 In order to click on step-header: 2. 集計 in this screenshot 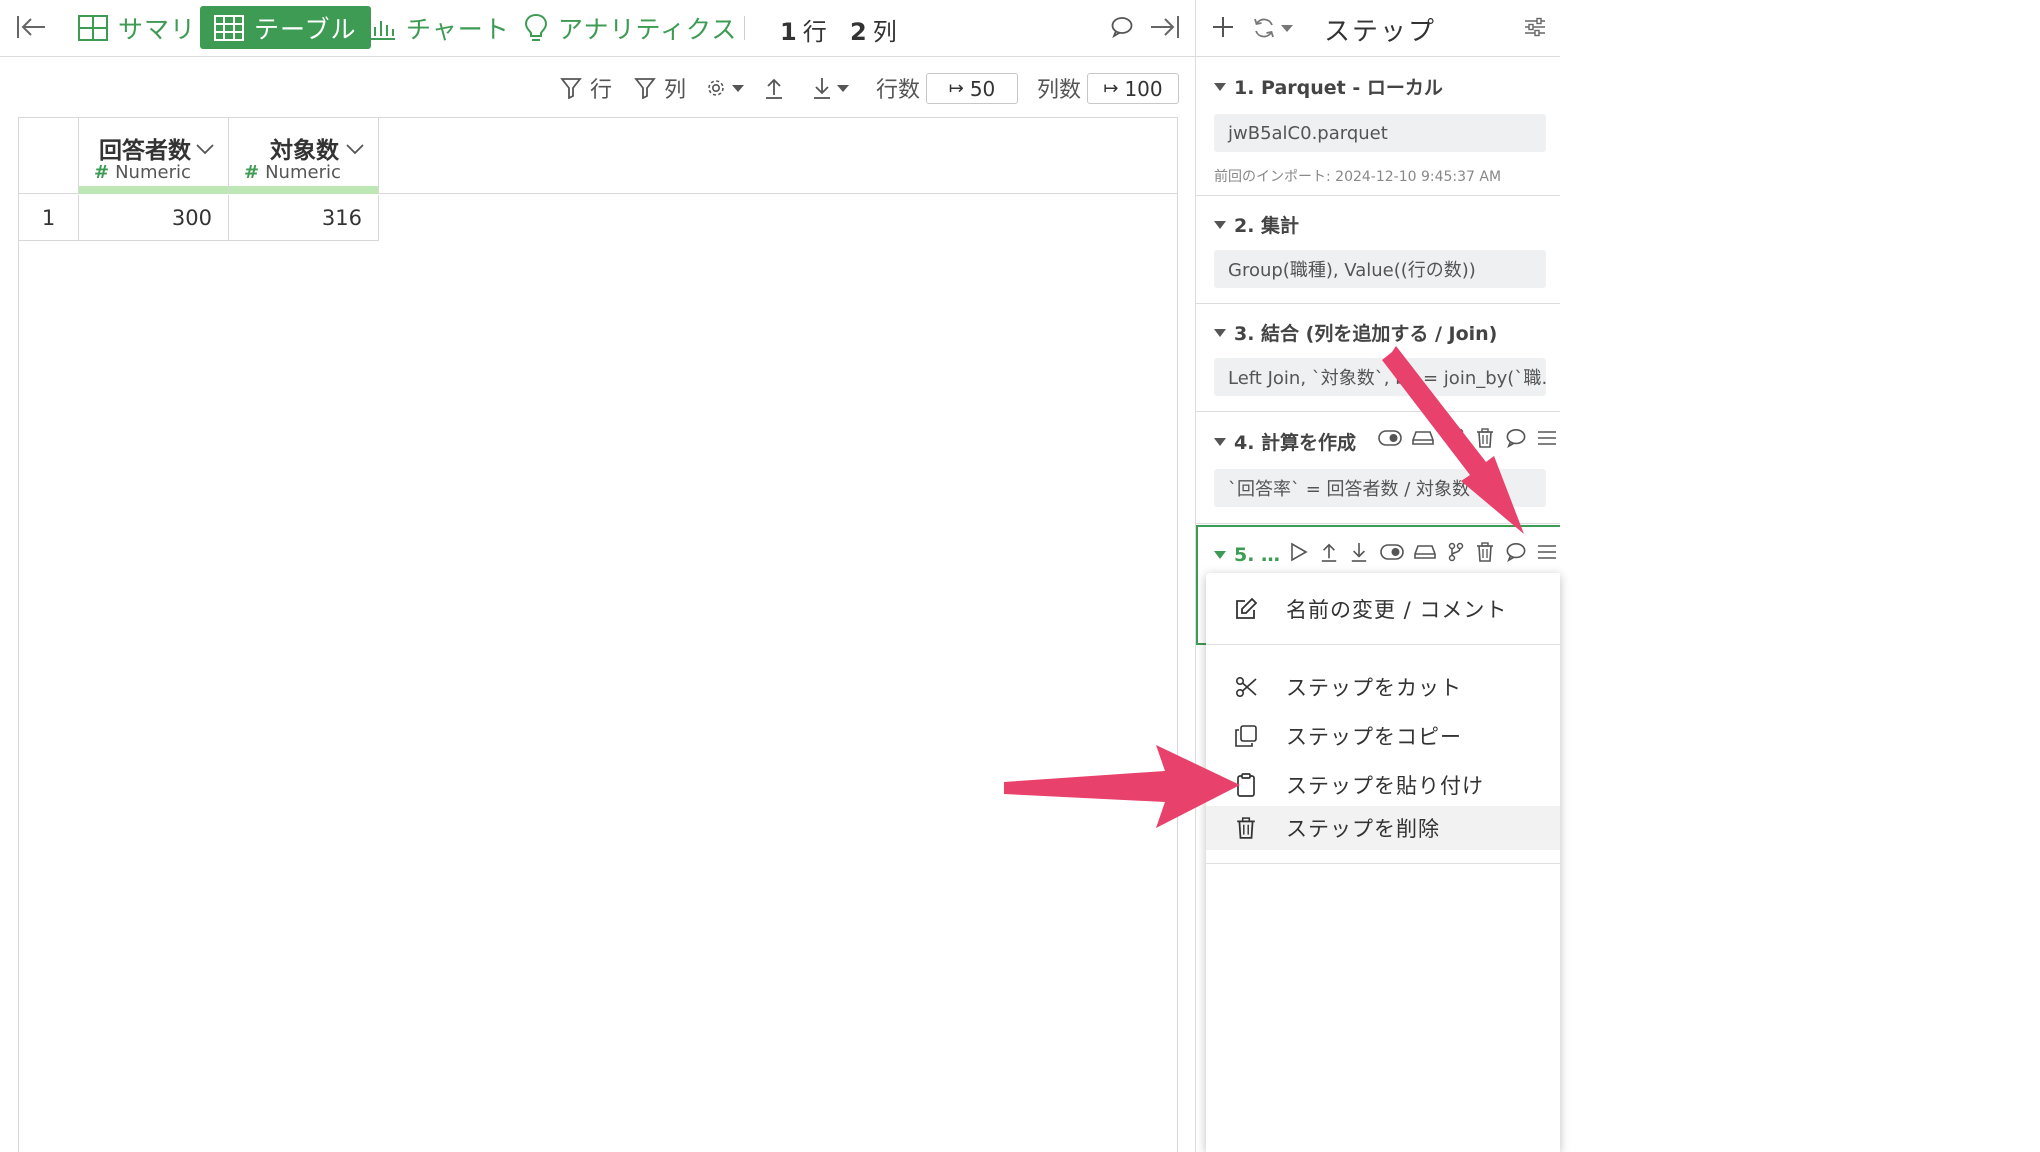, I will do `click(1256, 224)`.